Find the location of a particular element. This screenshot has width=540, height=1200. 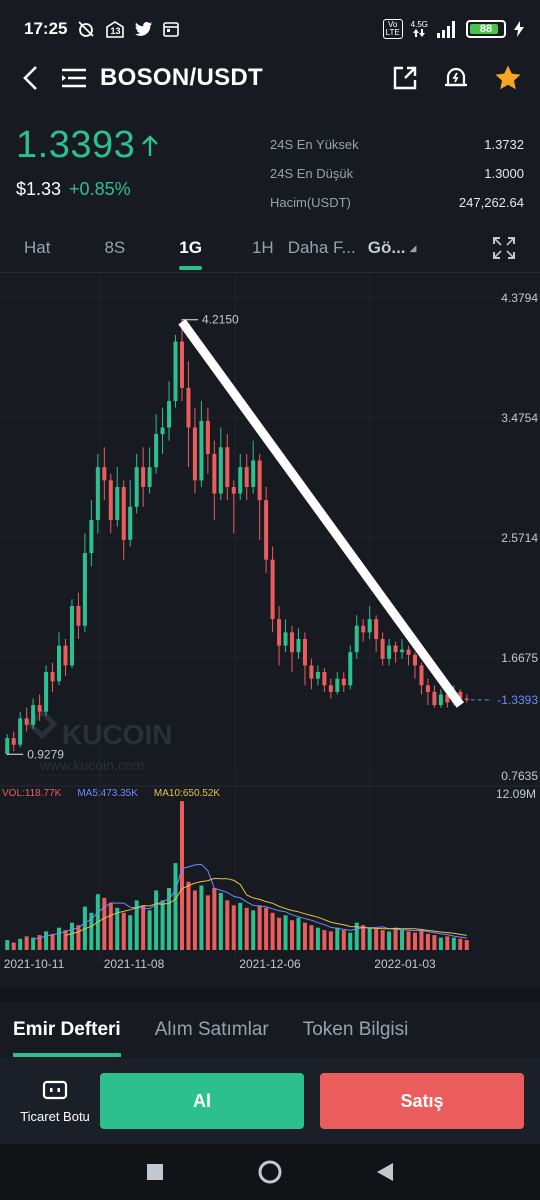

back-nav-icon is located at coordinates (385, 1172).